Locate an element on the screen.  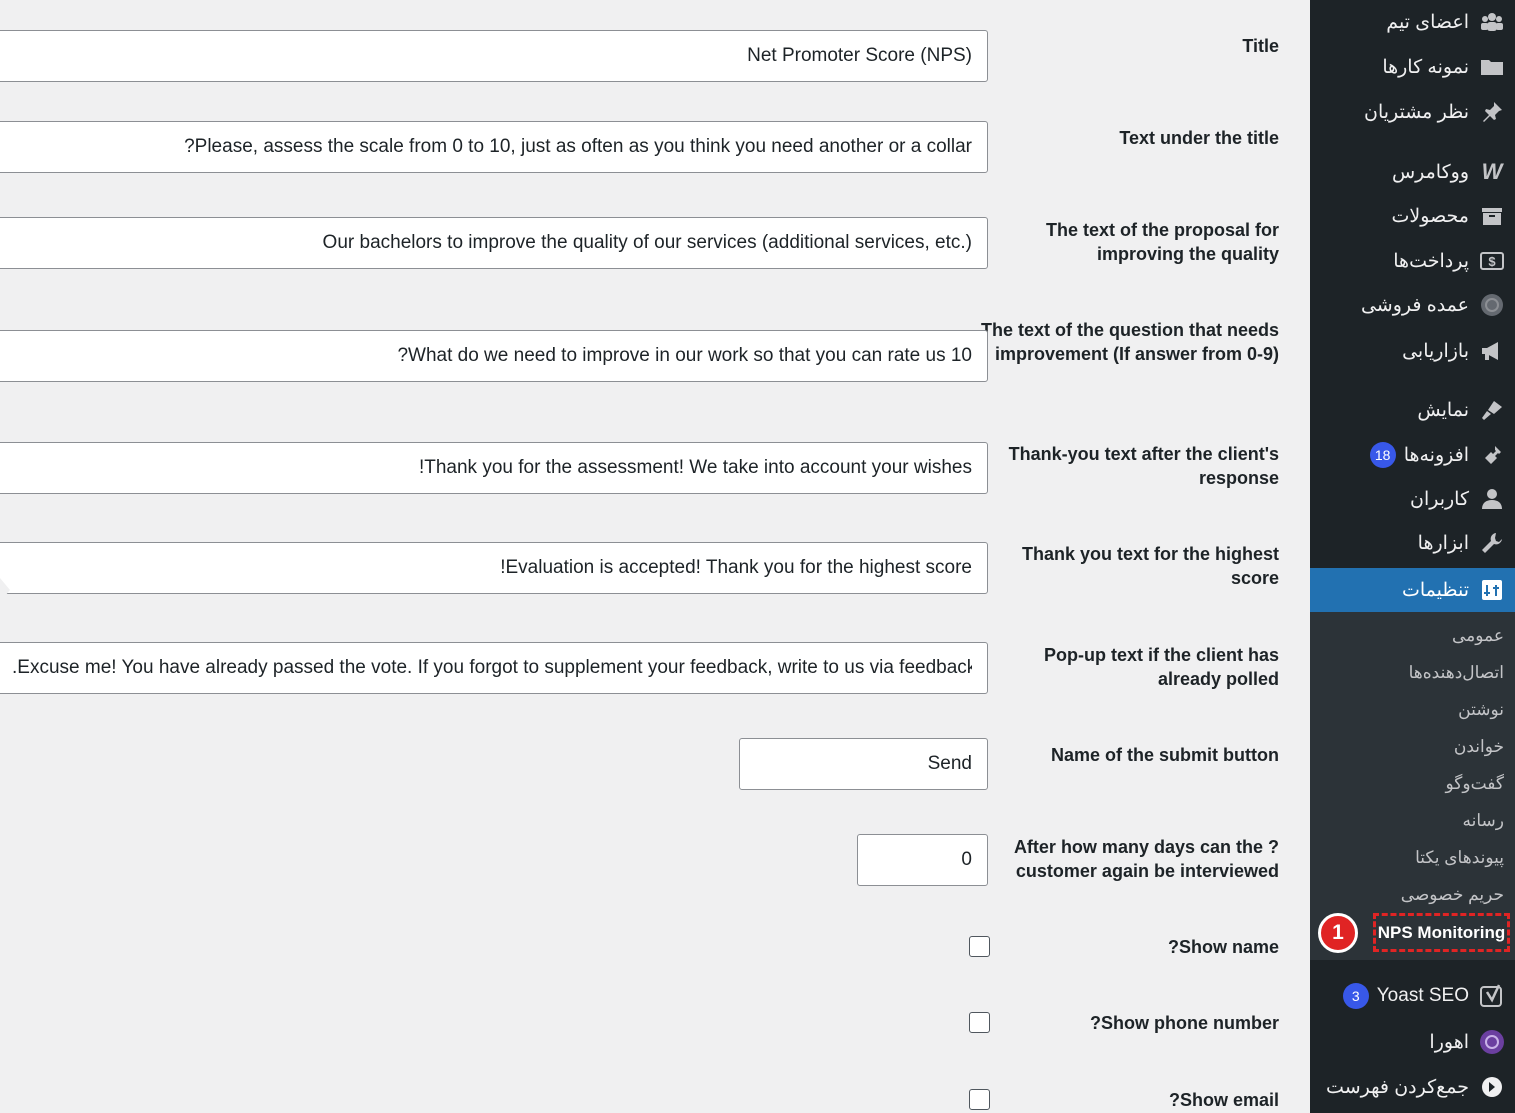
sidebar-item-collapse-menu: جمع‌کردن فهرست is located at coordinates (1412, 1087).